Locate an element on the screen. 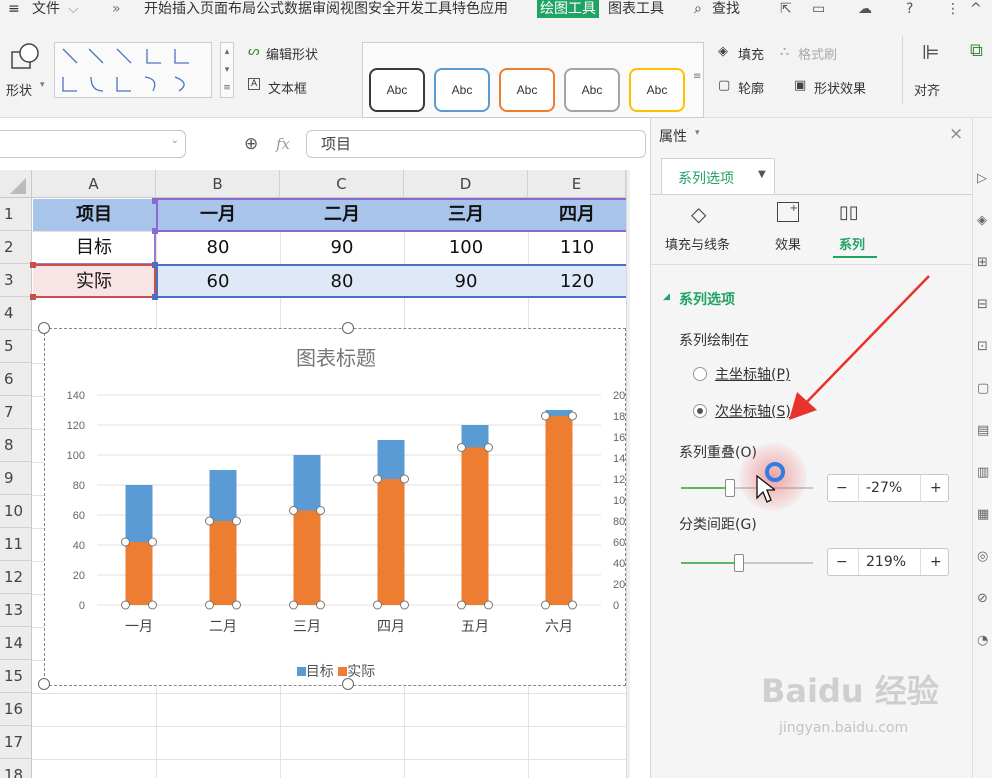 The image size is (992, 778). cell-d2: 100 is located at coordinates (466, 248).